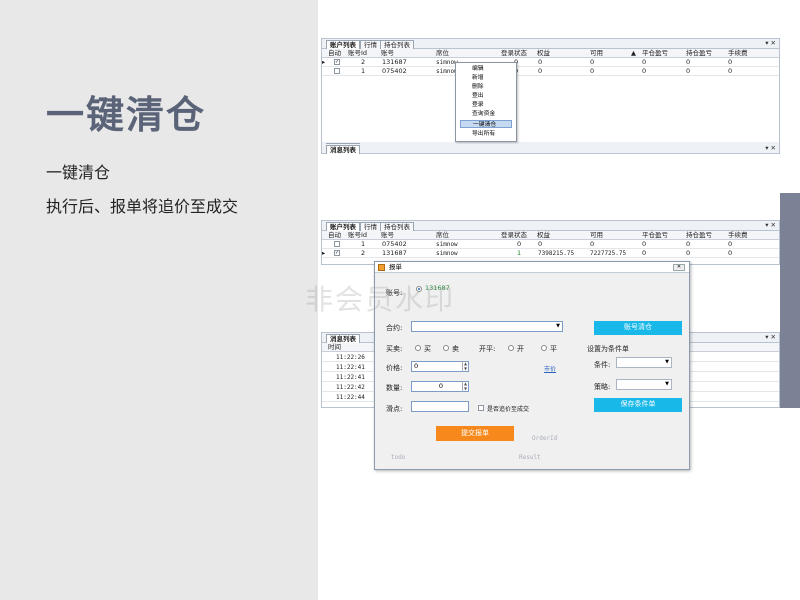  Describe the element at coordinates (519, 244) in the screenshot. I see `cell-status: 0` at that location.